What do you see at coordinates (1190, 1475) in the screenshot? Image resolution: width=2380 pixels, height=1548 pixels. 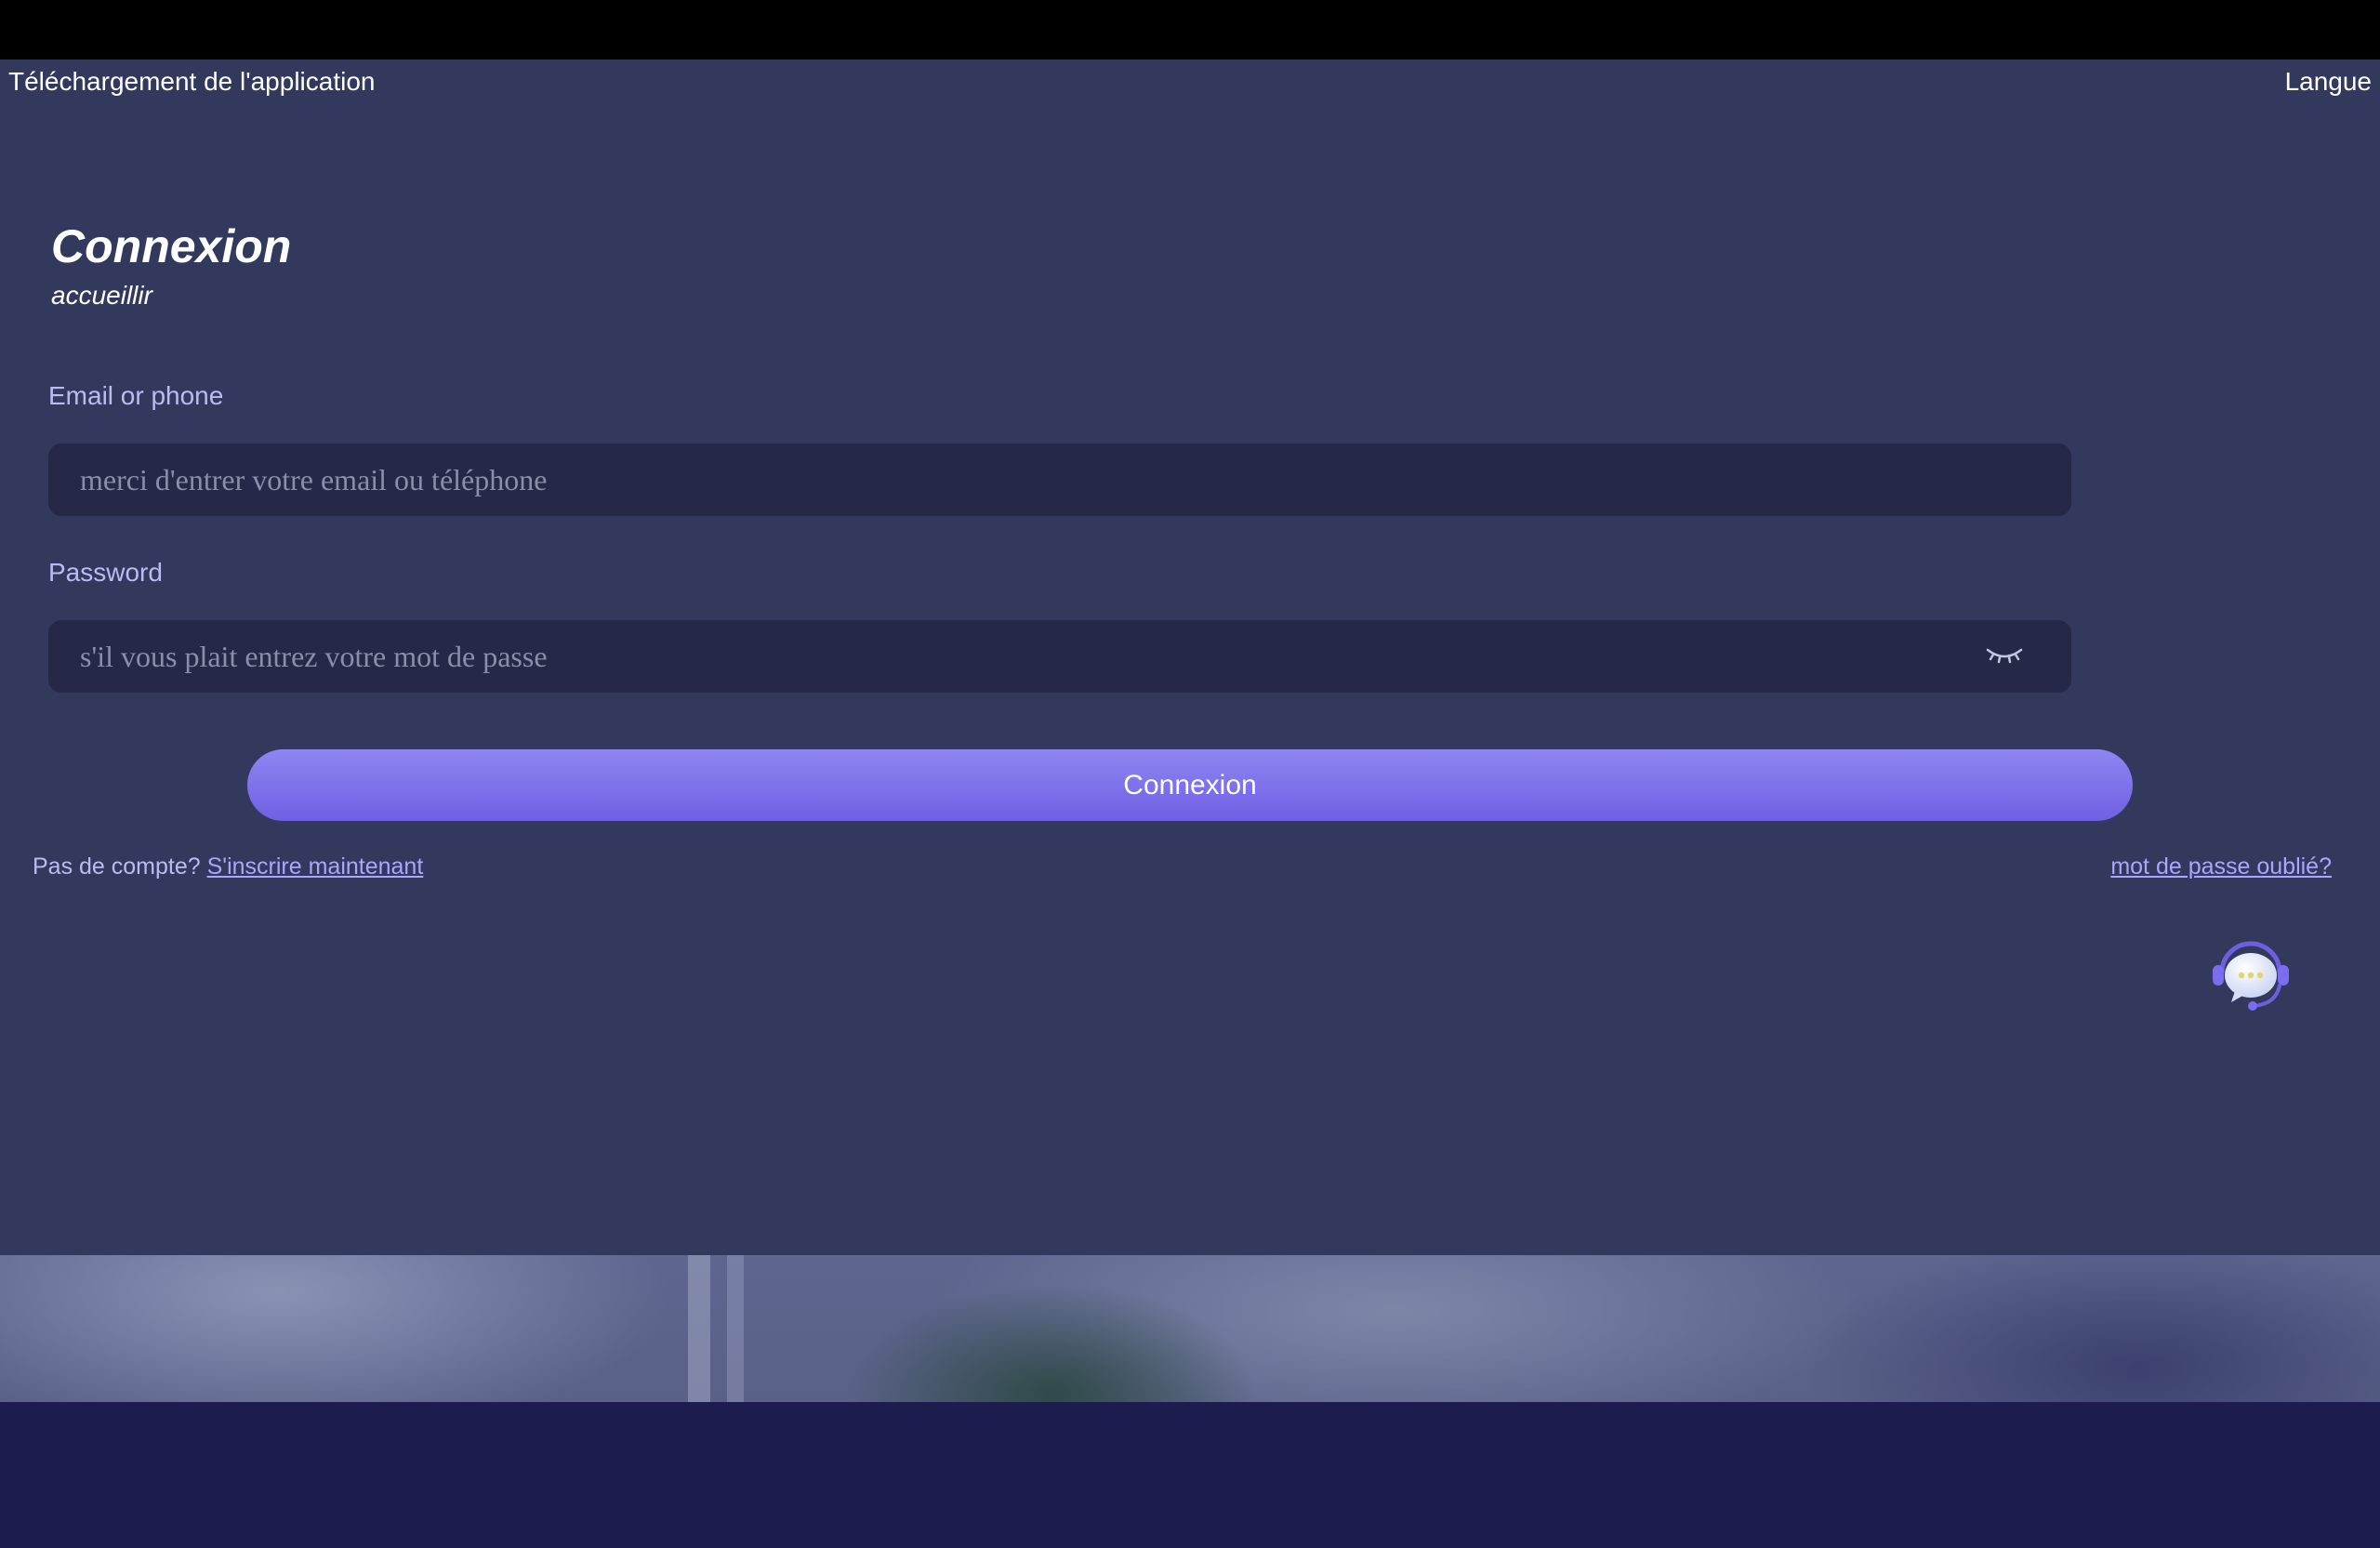 I see `footer-area` at bounding box center [1190, 1475].